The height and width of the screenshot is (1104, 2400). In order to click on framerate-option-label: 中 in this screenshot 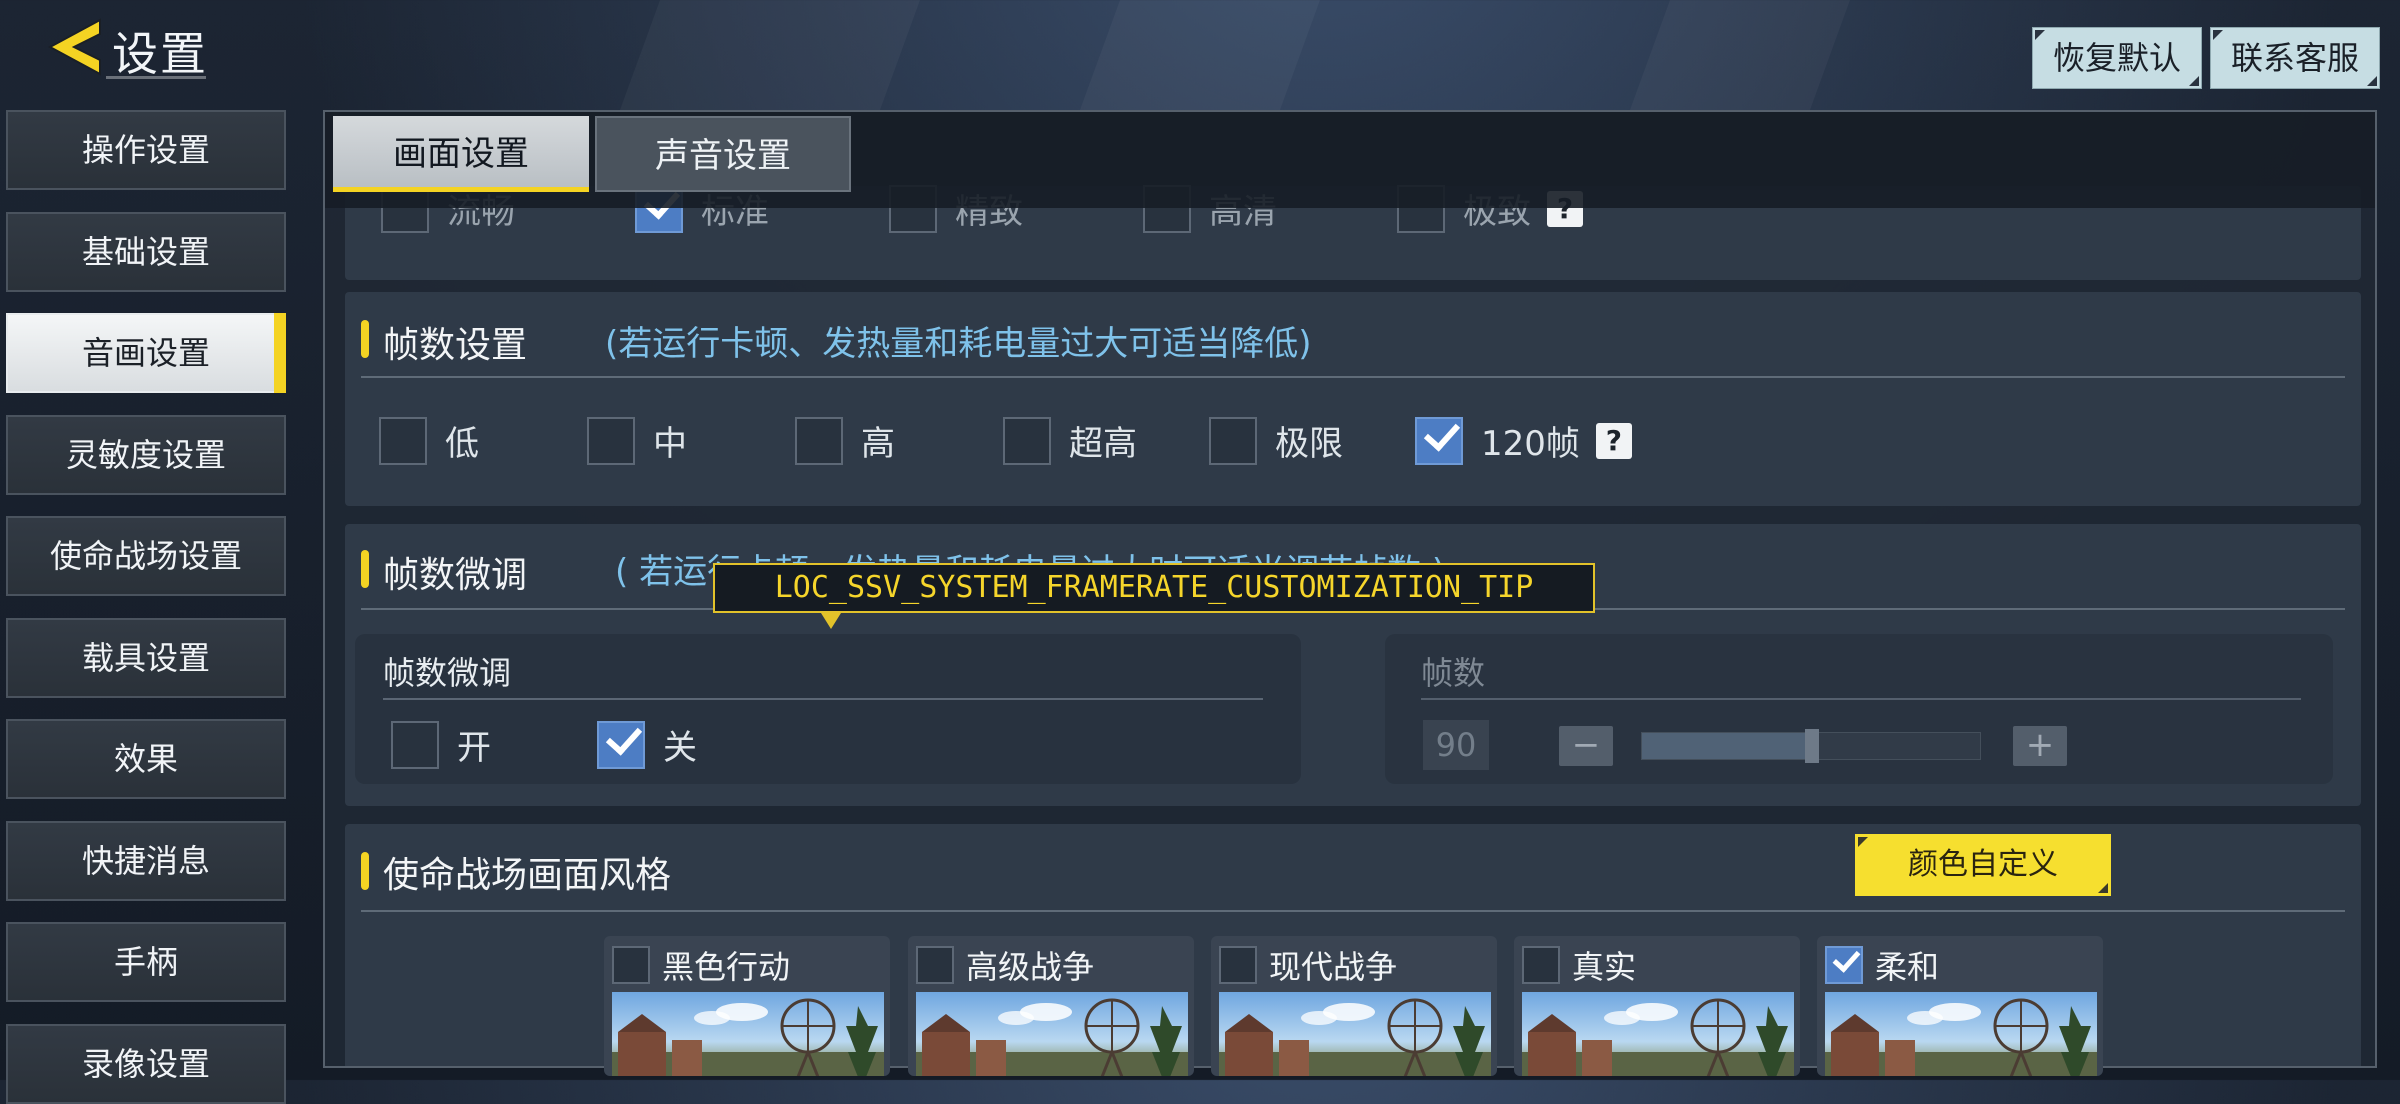, I will do `click(670, 444)`.